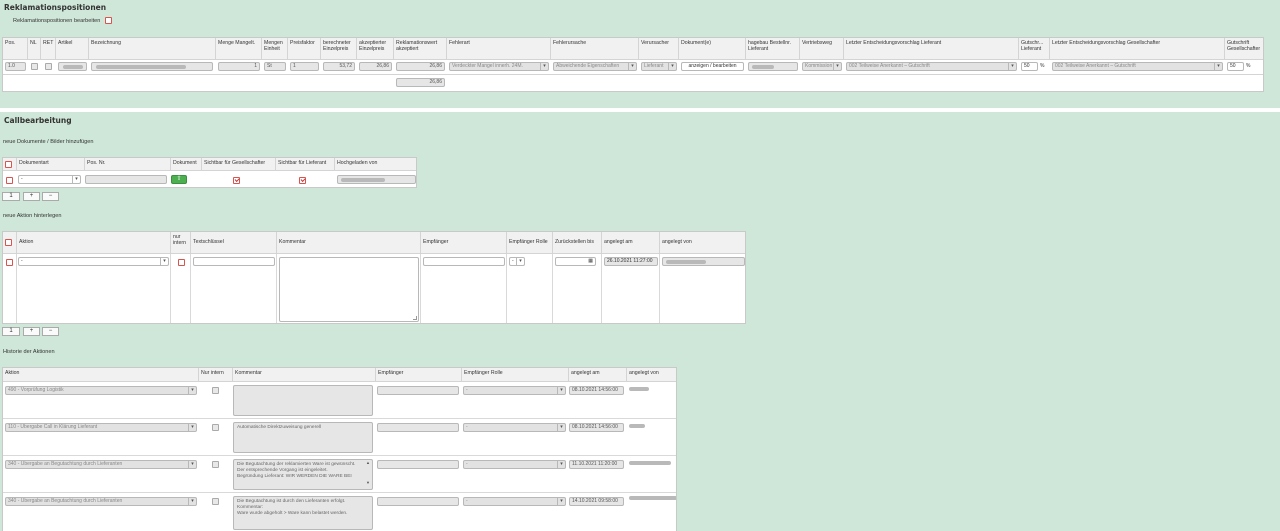 Image resolution: width=1280 pixels, height=531 pixels. Describe the element at coordinates (126, 179) in the screenshot. I see `posnr-field` at that location.